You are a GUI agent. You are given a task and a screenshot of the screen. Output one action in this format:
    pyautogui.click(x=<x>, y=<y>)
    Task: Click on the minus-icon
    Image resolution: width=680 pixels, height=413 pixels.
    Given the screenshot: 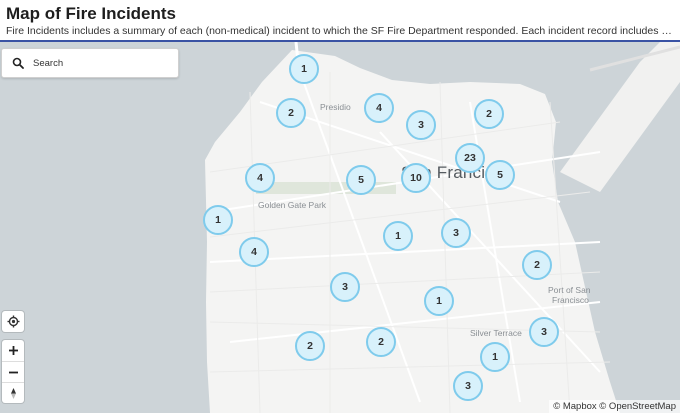 What is the action you would take?
    pyautogui.click(x=13, y=372)
    